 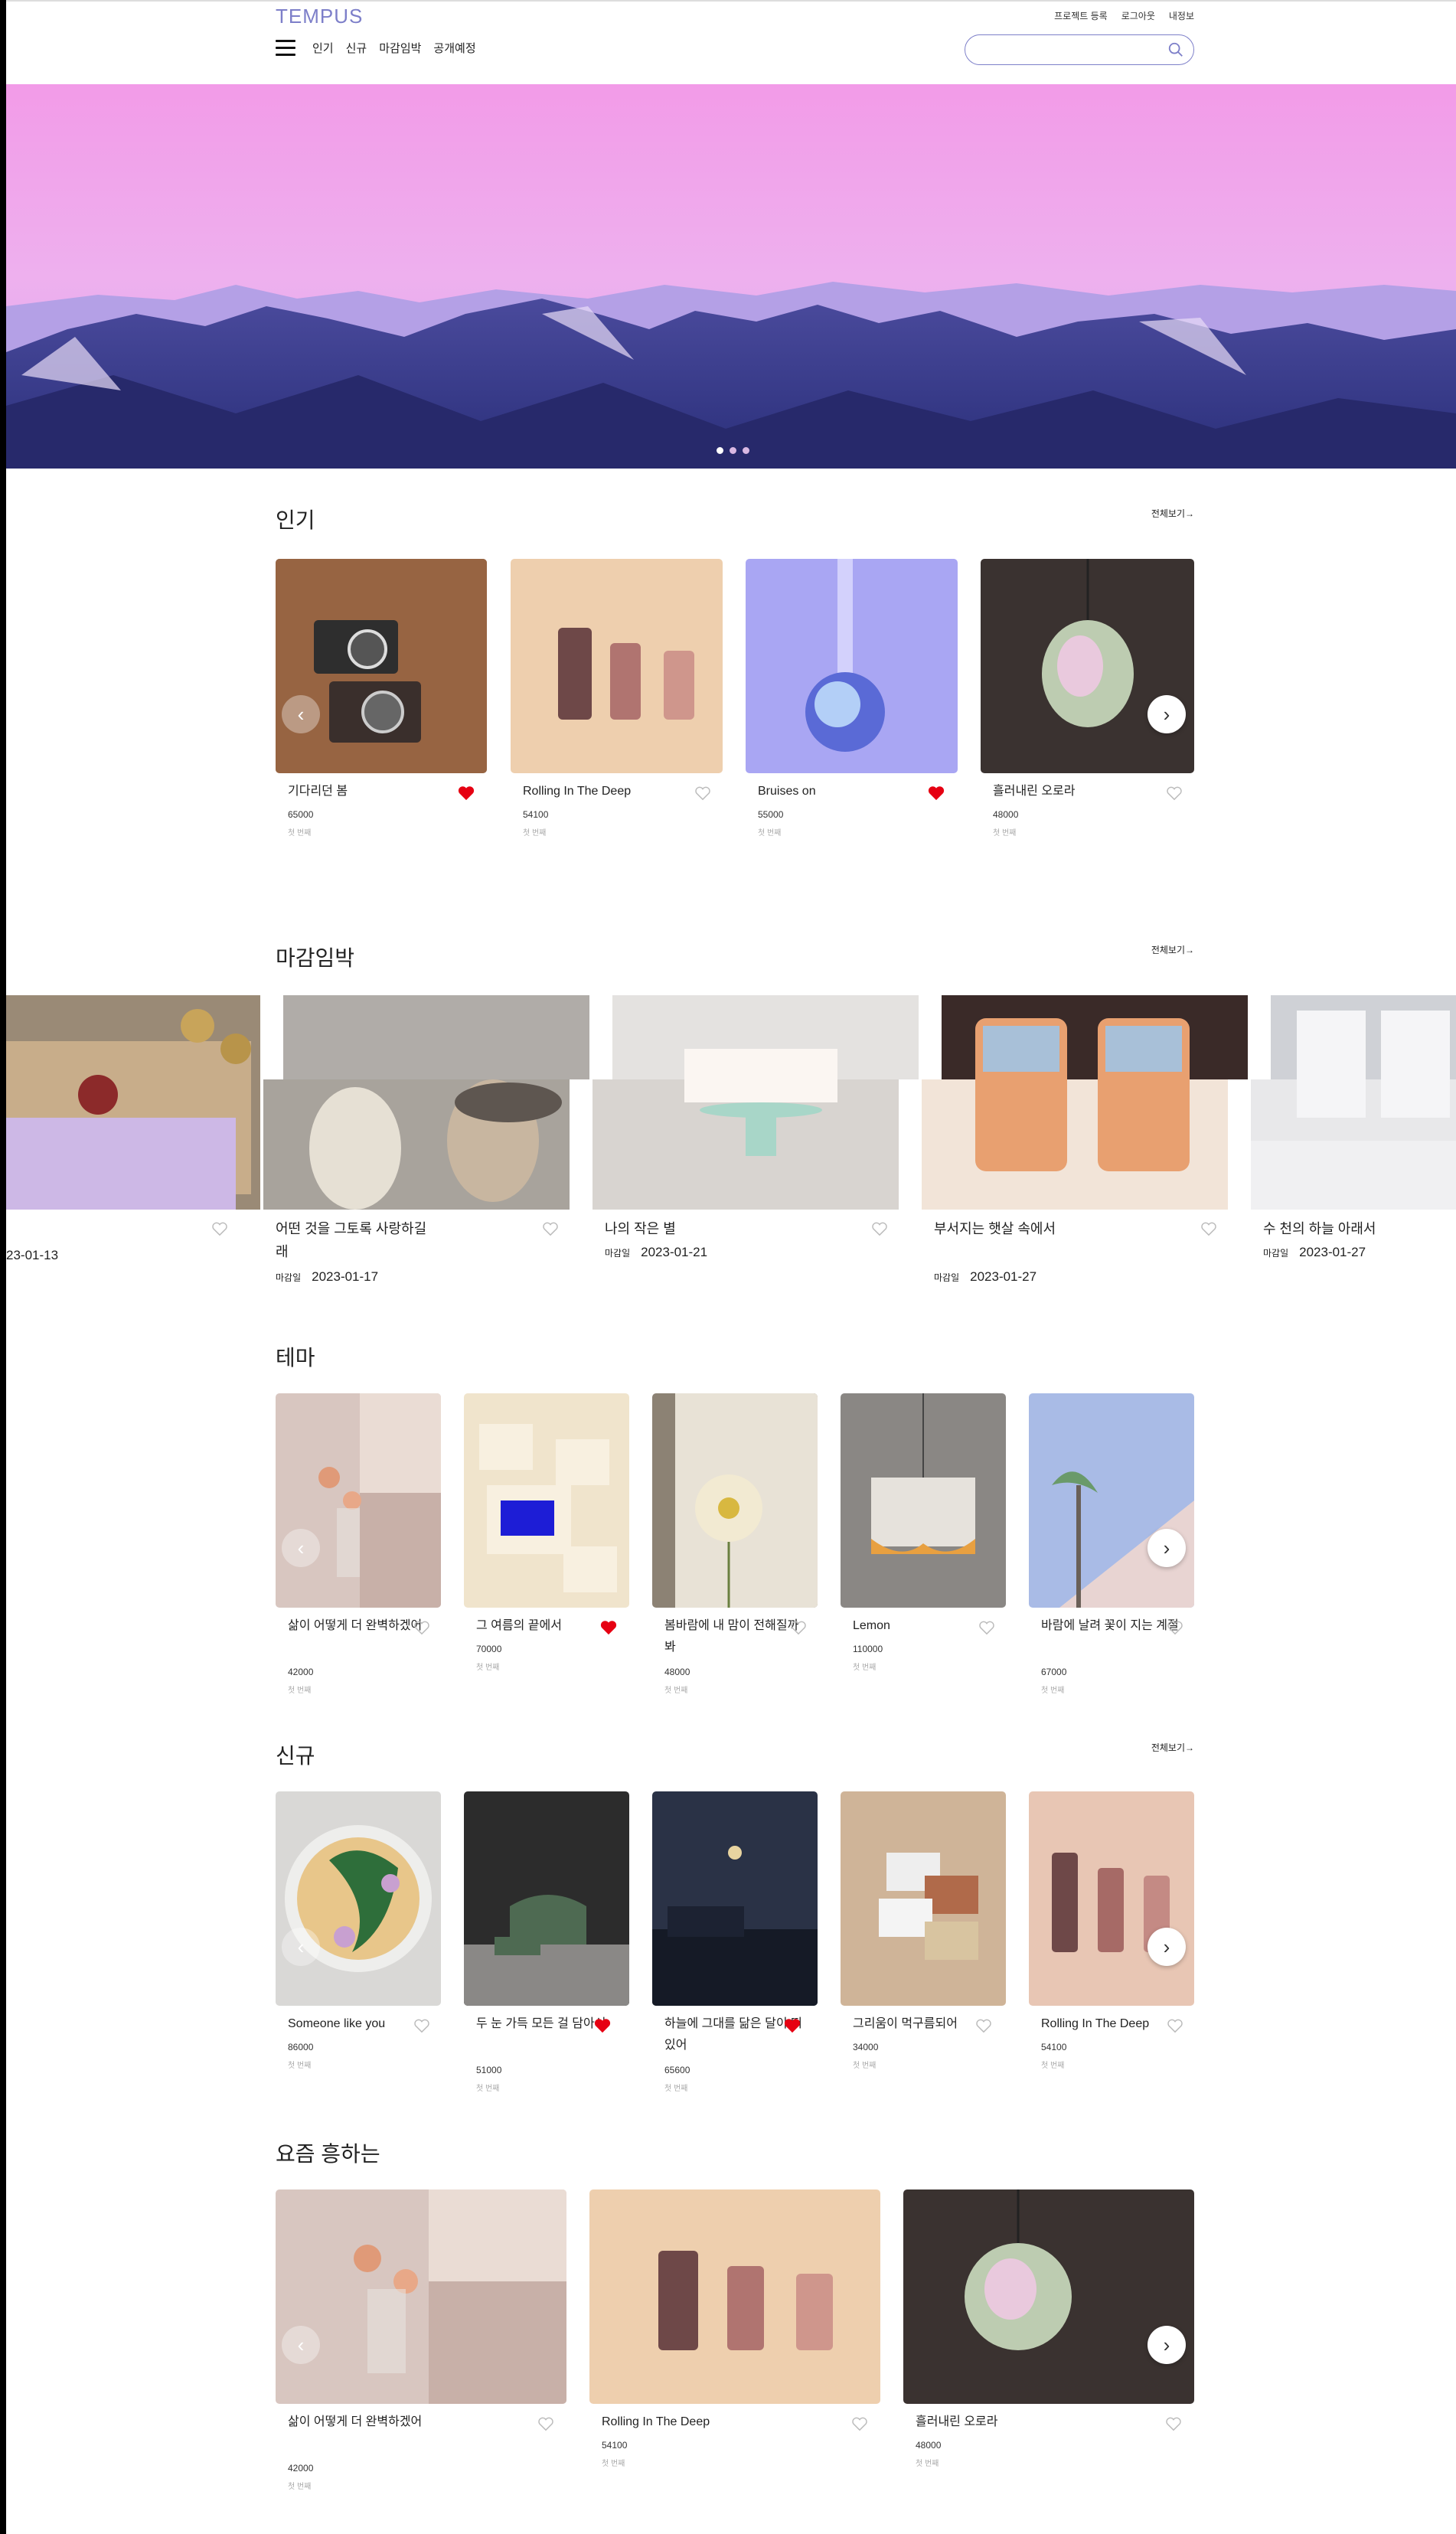 I want to click on search-icon, so click(x=1175, y=49).